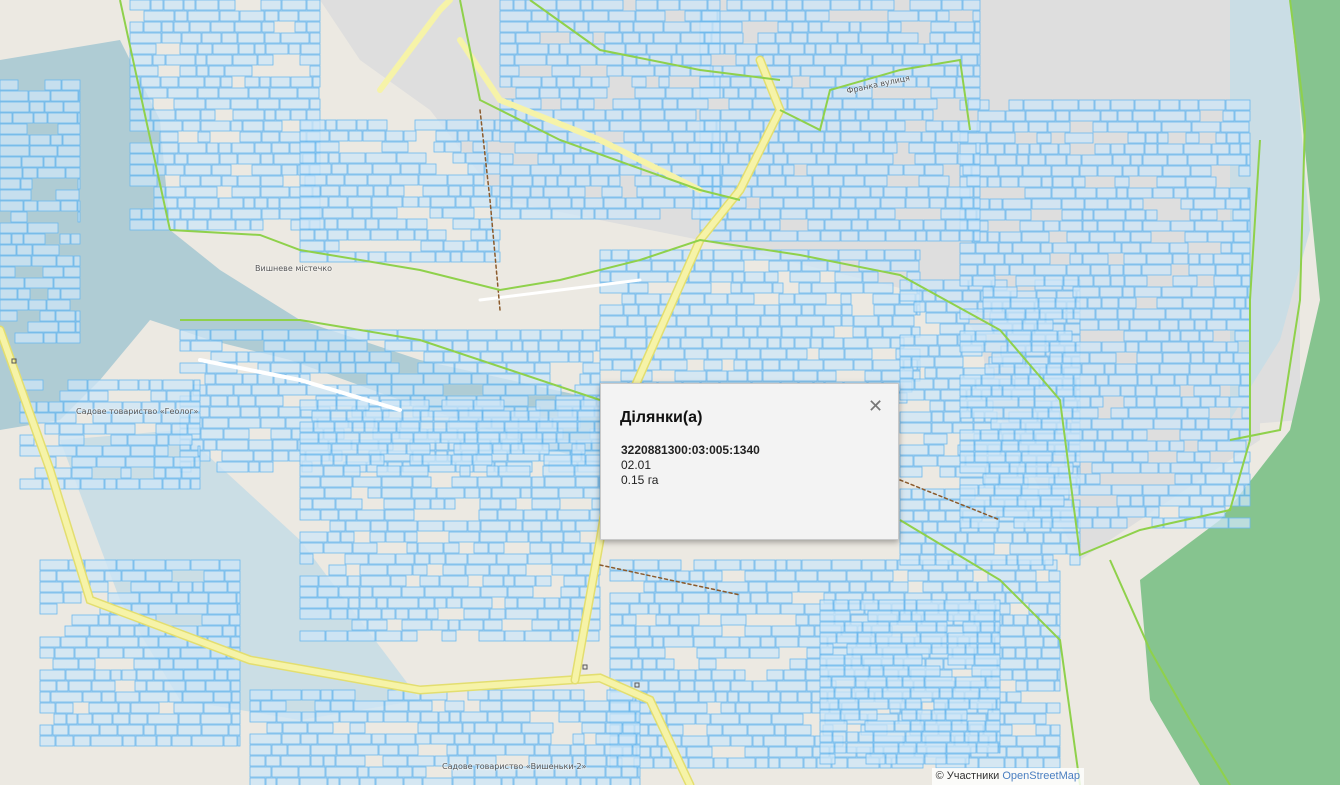 The height and width of the screenshot is (785, 1340). I want to click on openstreetmap-link: OpenStreetMap, so click(1041, 776).